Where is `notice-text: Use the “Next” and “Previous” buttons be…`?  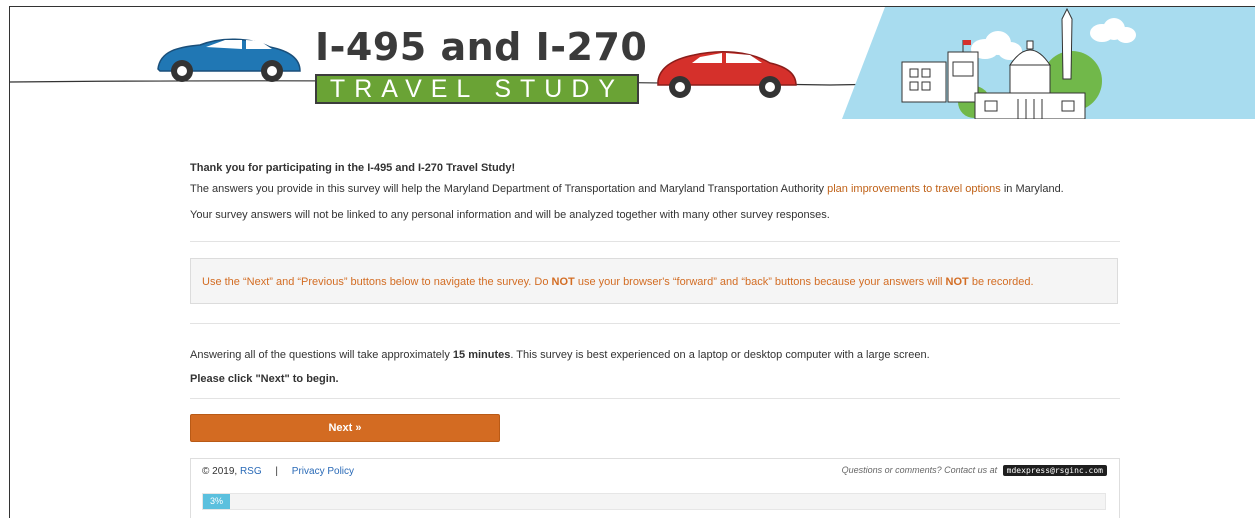 notice-text: Use the “Next” and “Previous” buttons be… is located at coordinates (377, 282).